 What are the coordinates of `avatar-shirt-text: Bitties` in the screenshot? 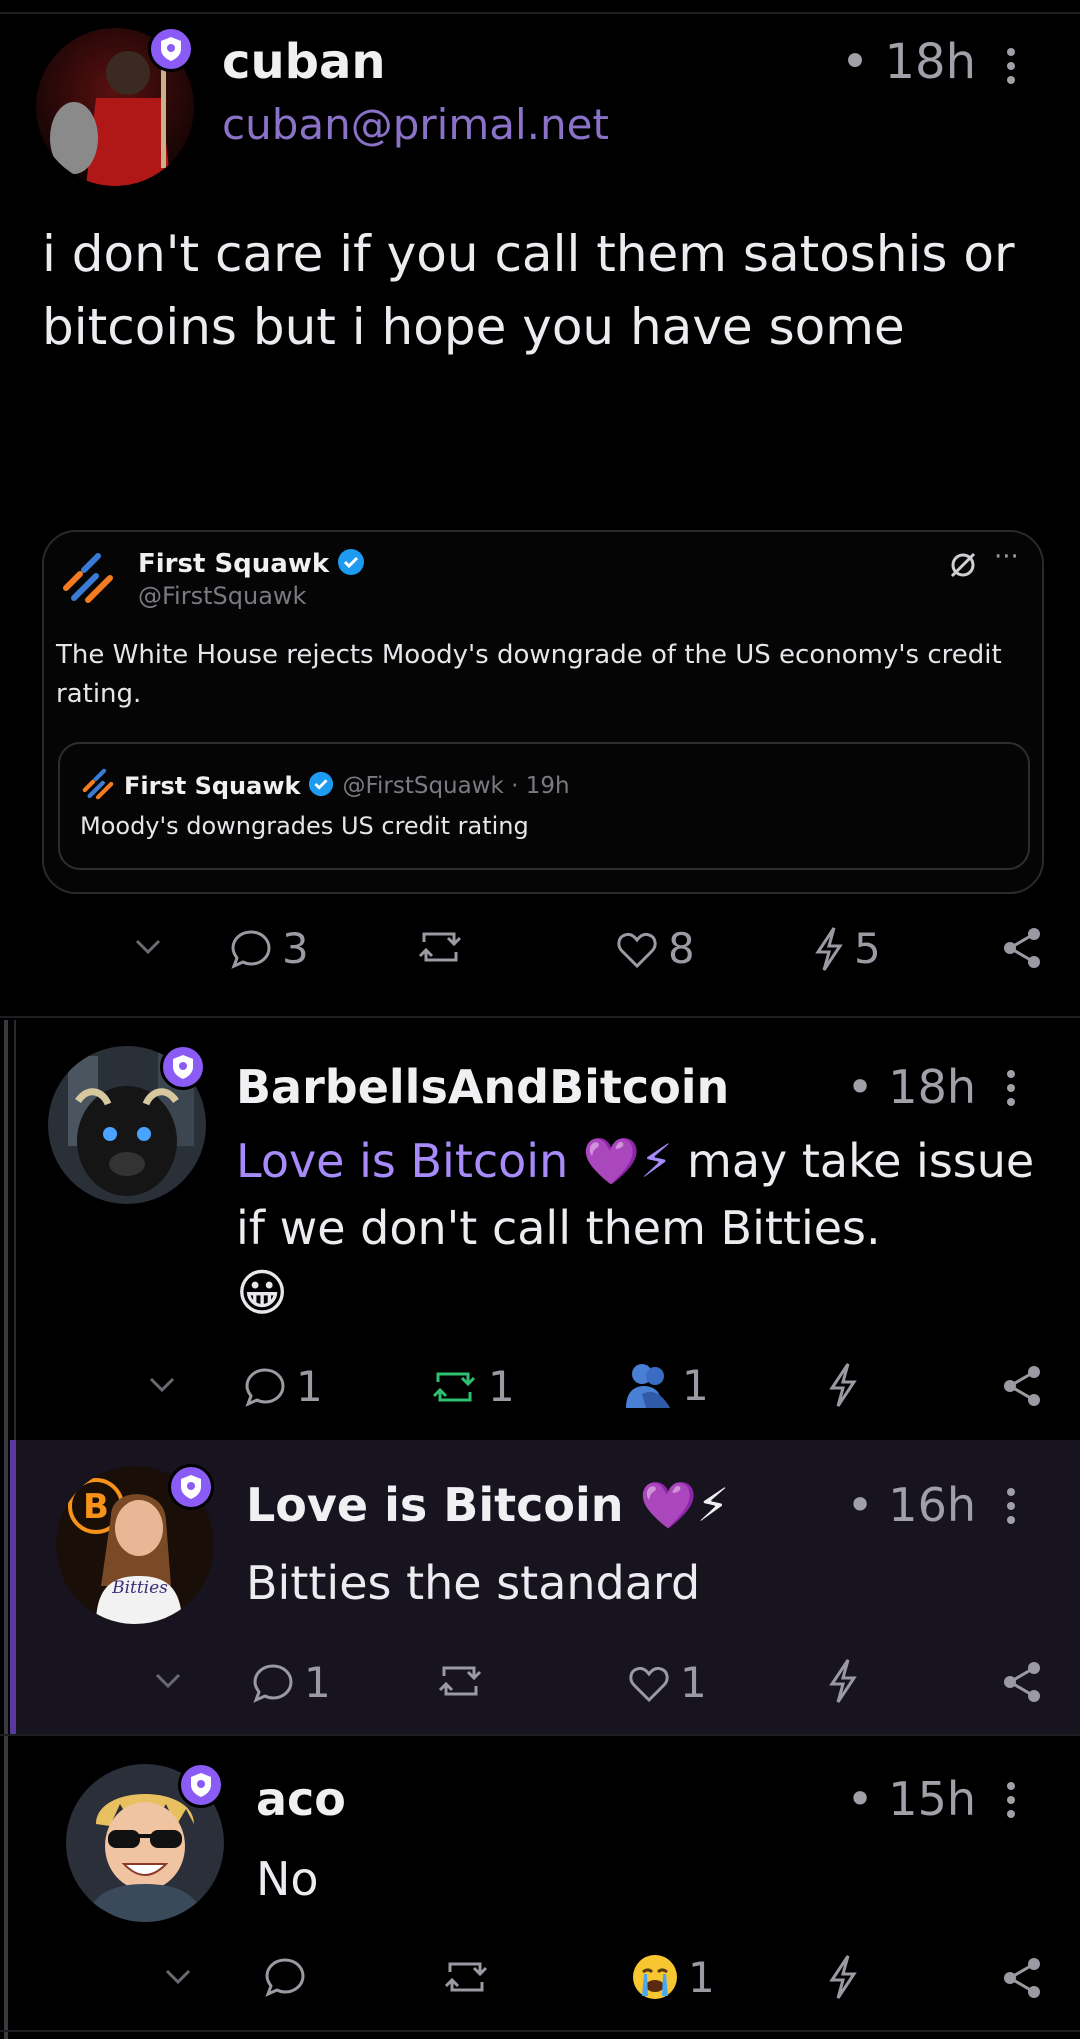 It's located at (140, 1588).